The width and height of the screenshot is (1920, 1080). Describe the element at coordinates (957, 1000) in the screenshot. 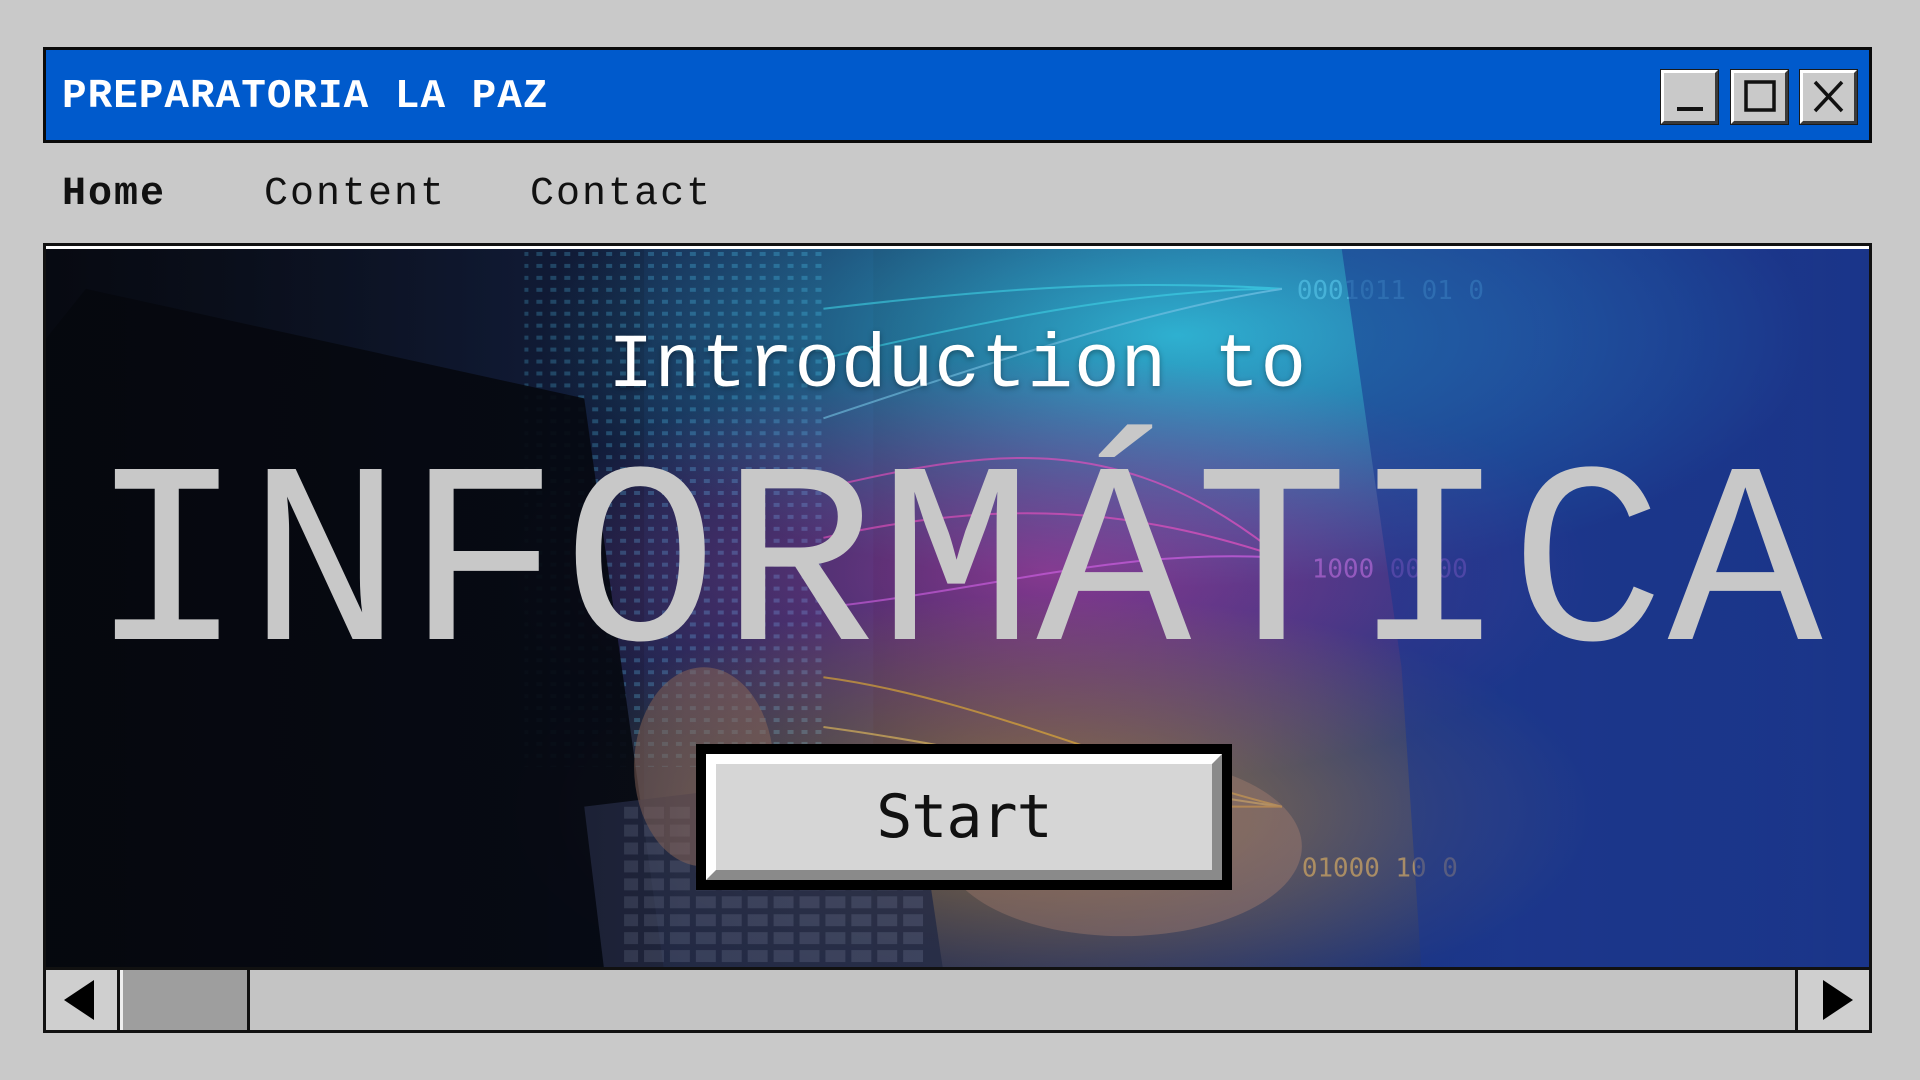

I see `horizontal-scrollbar` at that location.